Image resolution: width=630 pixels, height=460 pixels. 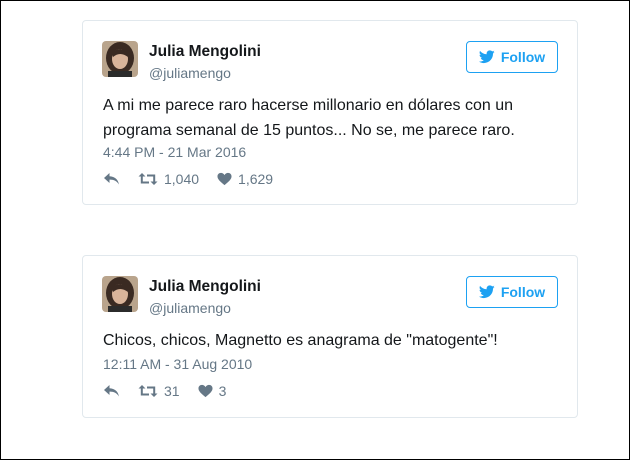 What do you see at coordinates (182, 179) in the screenshot?
I see `retweet-count: 1,040` at bounding box center [182, 179].